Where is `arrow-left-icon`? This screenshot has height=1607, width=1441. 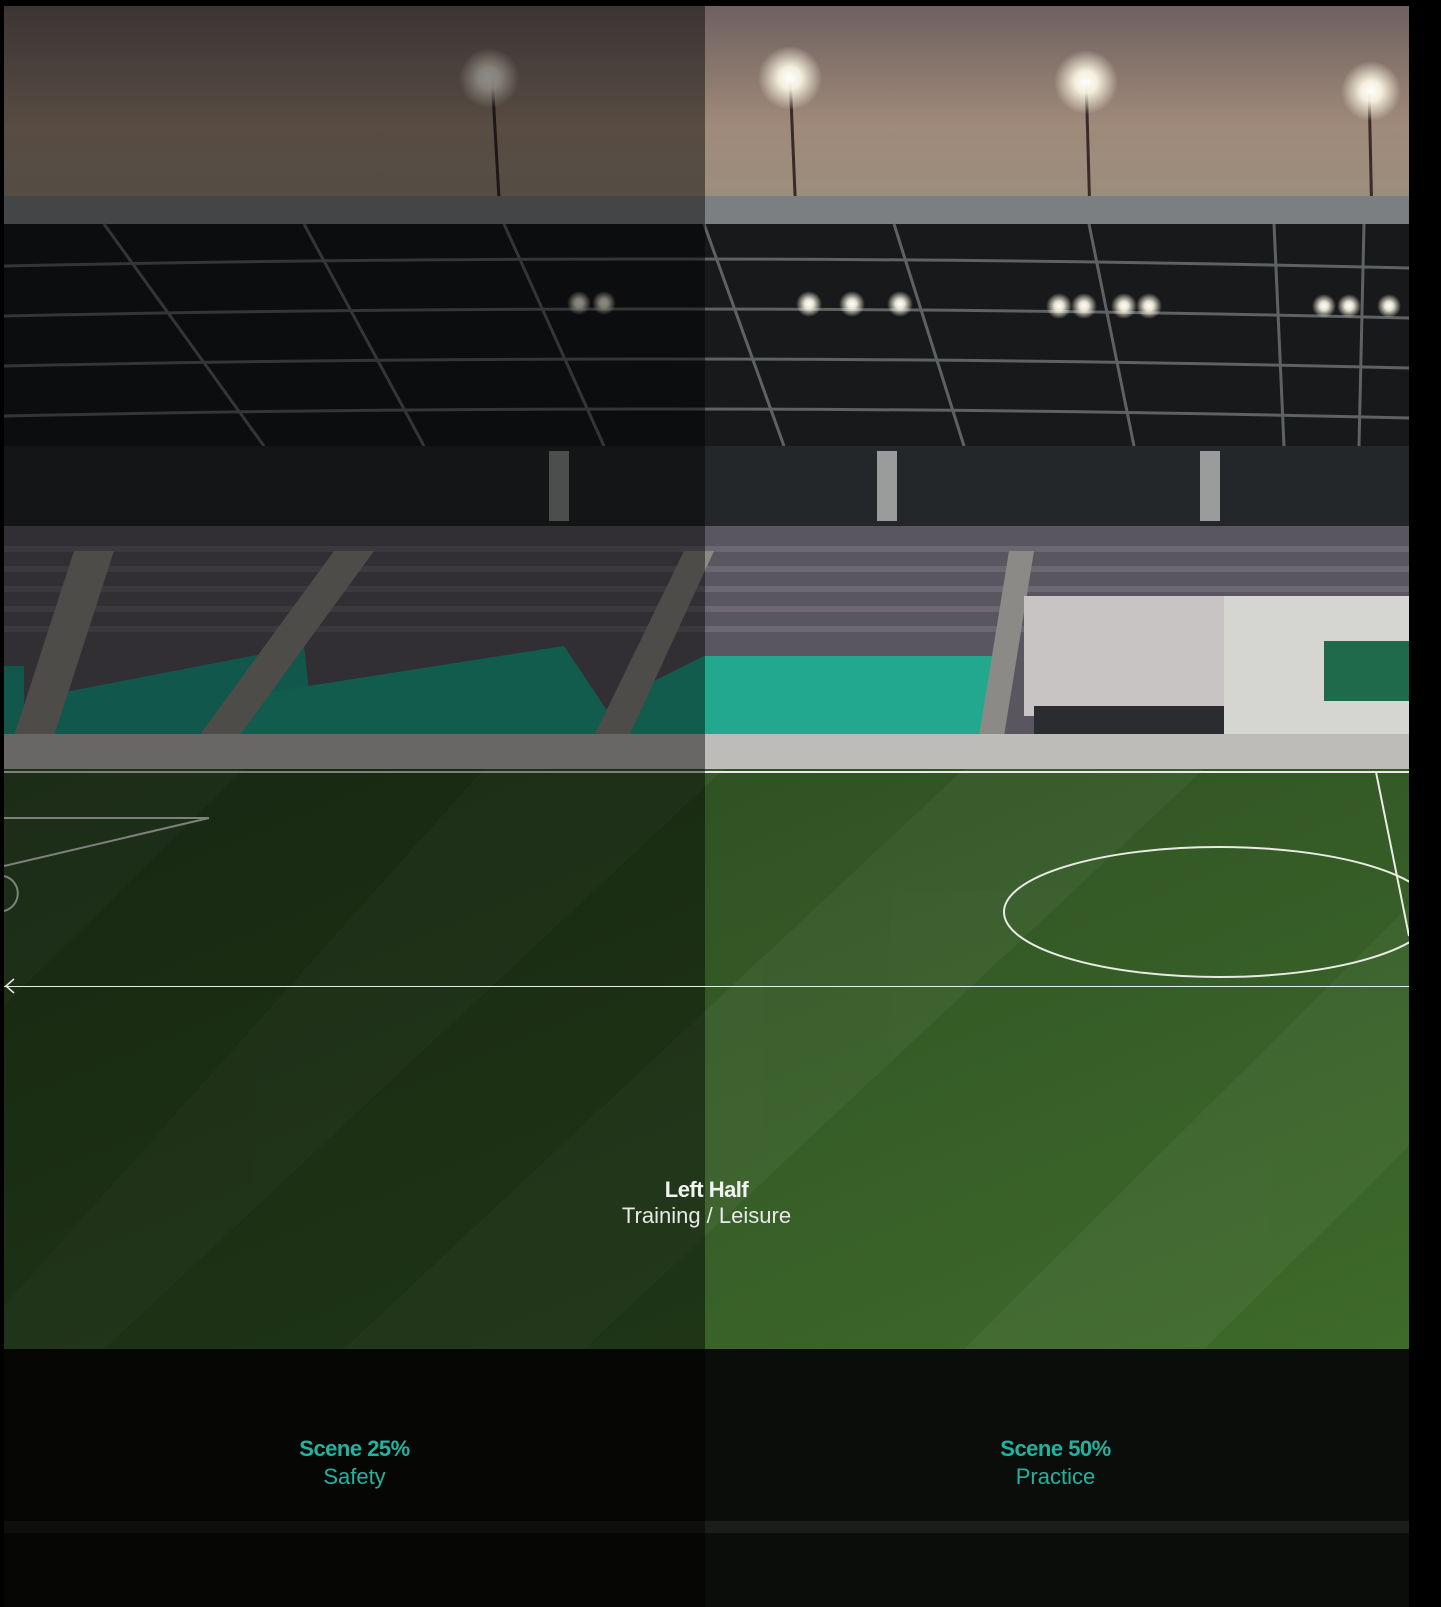
arrow-left-icon is located at coordinates (11, 986).